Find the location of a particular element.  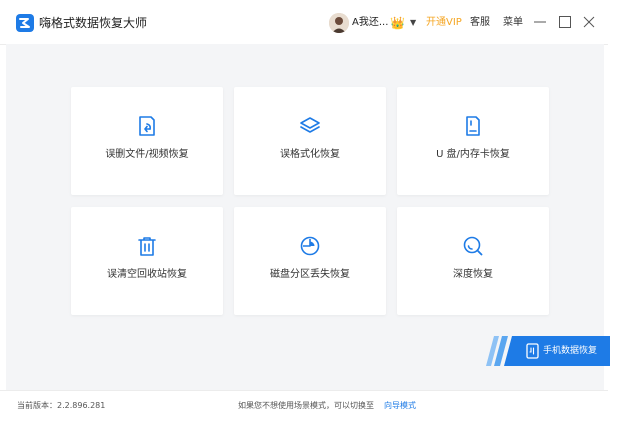

card-label: 深度恢复 is located at coordinates (473, 274).